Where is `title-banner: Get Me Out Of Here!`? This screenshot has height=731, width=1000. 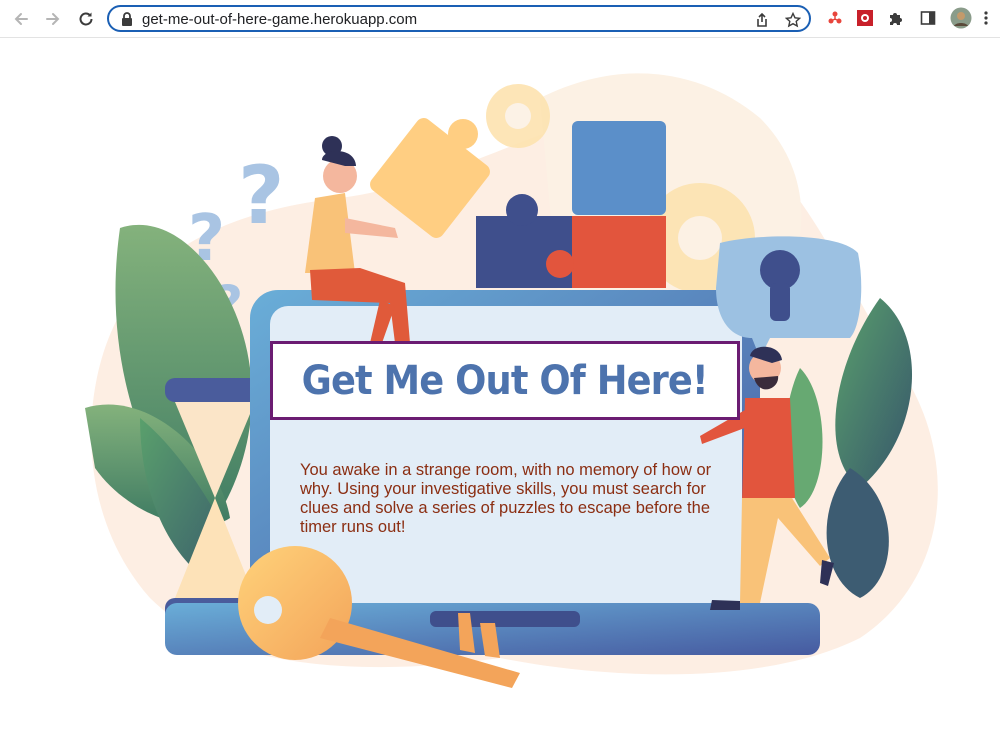
title-banner: Get Me Out Of Here! is located at coordinates (505, 380).